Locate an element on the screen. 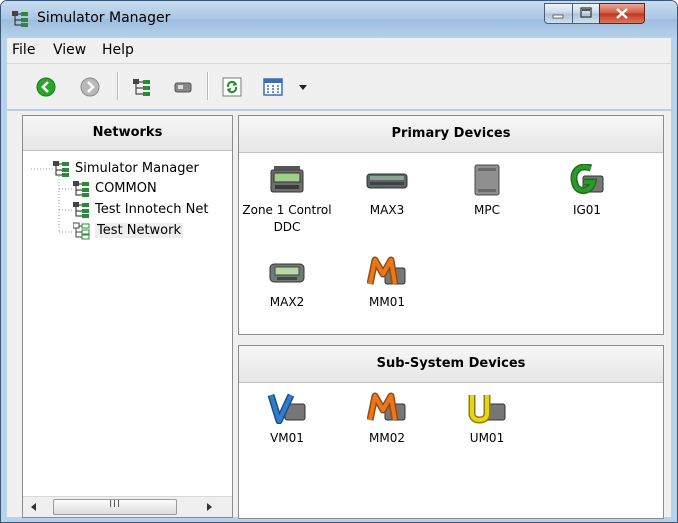 The height and width of the screenshot is (523, 678). max-controller-icon is located at coordinates (387, 181).